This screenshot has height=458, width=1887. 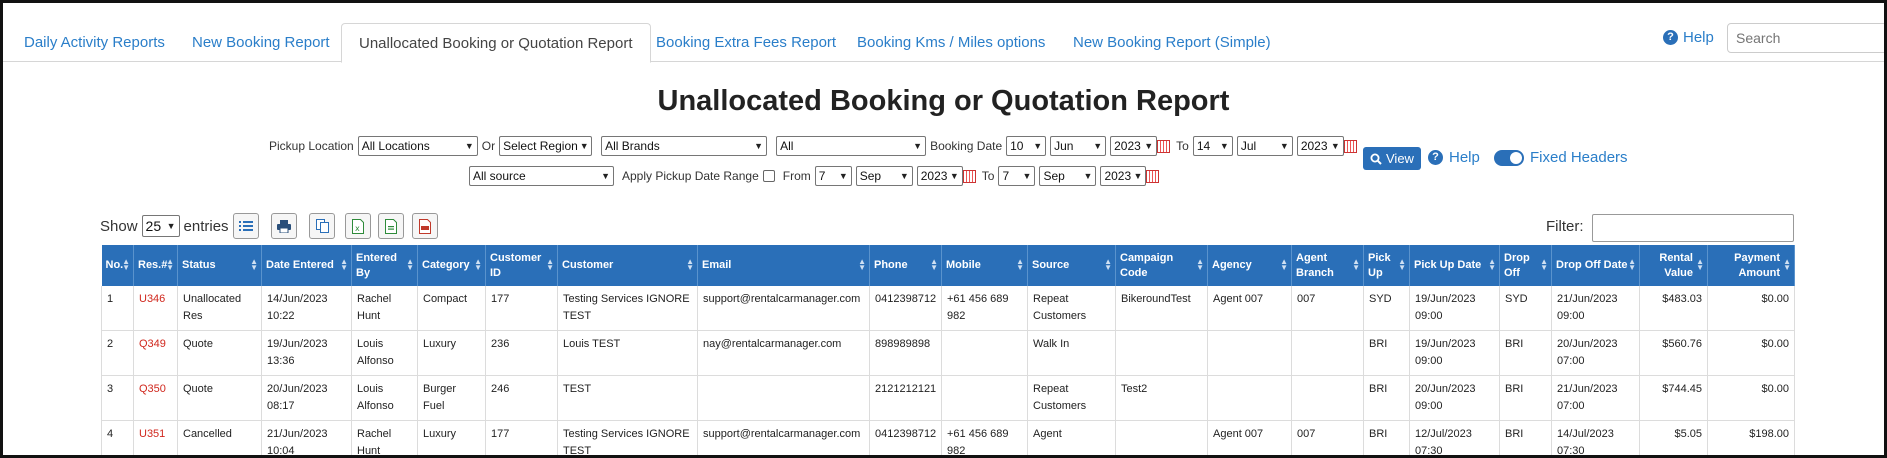 What do you see at coordinates (155, 437) in the screenshot?
I see `reservation-link: U351` at bounding box center [155, 437].